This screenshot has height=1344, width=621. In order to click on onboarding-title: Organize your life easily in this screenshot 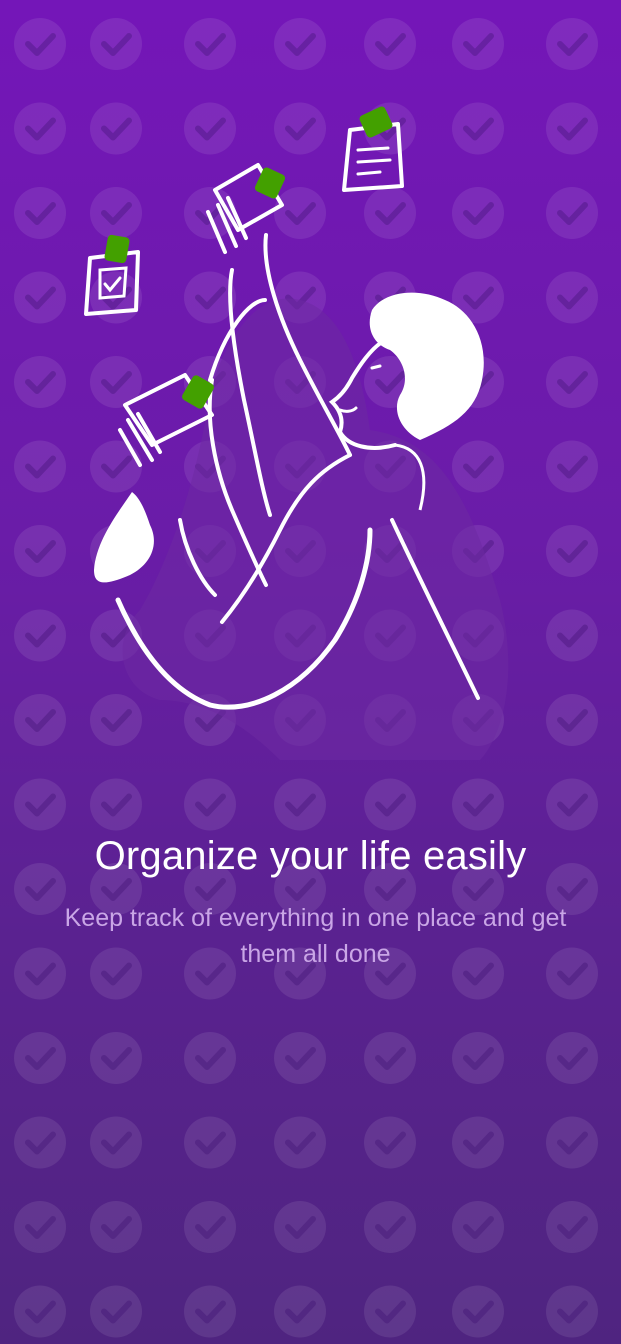, I will do `click(310, 856)`.